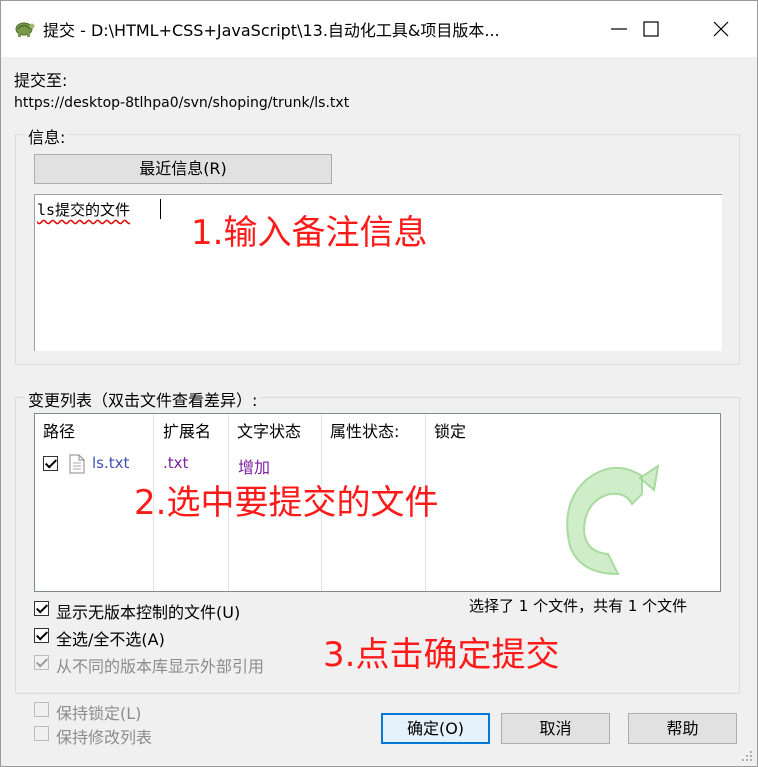 The height and width of the screenshot is (767, 758). What do you see at coordinates (143, 399) in the screenshot?
I see `changes-group-label: 变更列表（双击文件查看差异）:` at bounding box center [143, 399].